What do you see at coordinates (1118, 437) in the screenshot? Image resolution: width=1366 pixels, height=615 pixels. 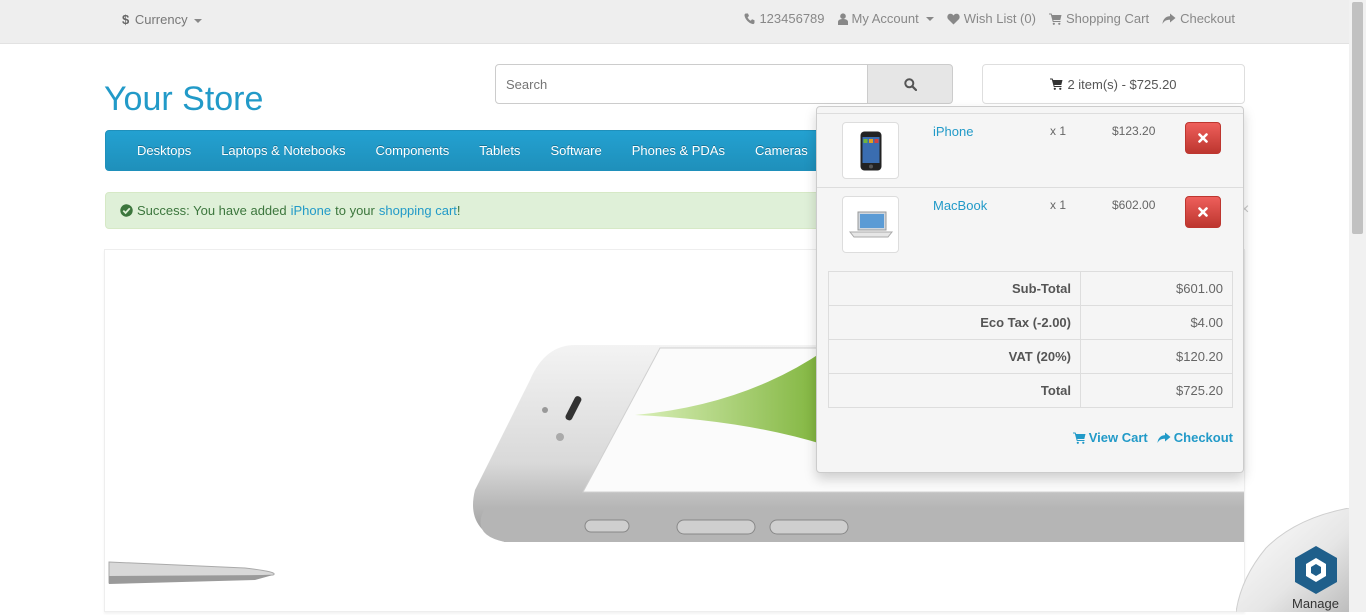 I see `view-cart-label: View Cart` at bounding box center [1118, 437].